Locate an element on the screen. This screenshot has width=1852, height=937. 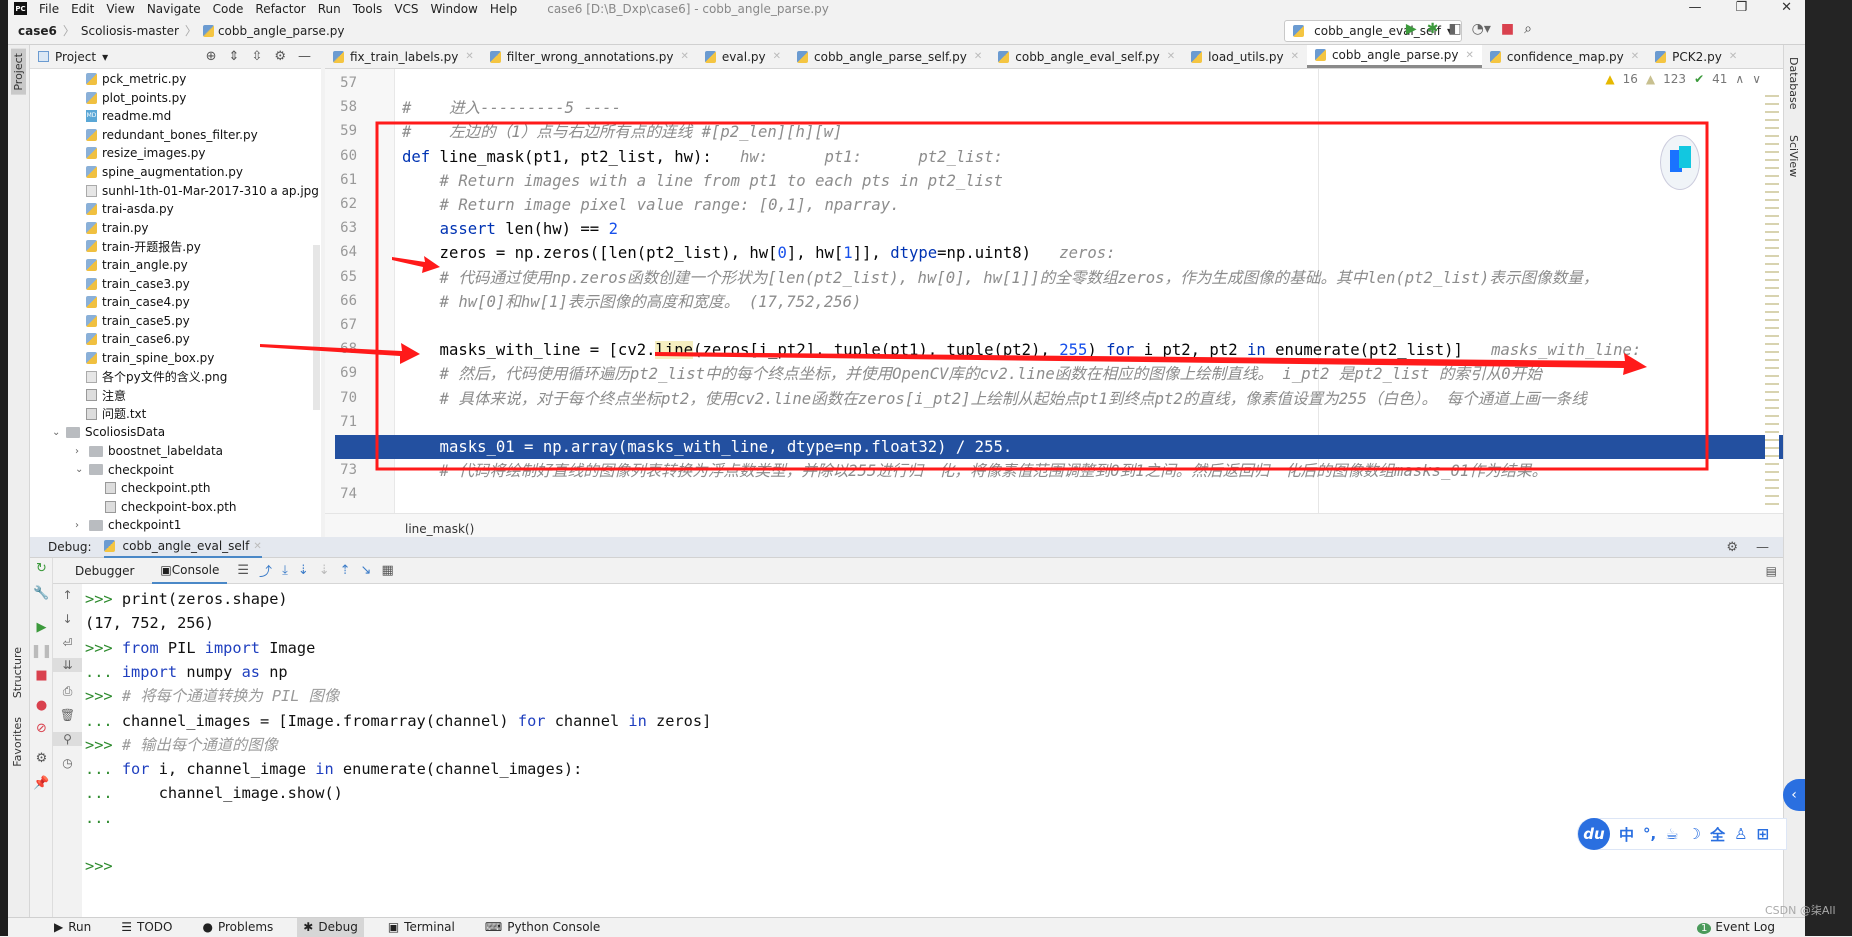
project-panel-title: Project is located at coordinates (75, 57).